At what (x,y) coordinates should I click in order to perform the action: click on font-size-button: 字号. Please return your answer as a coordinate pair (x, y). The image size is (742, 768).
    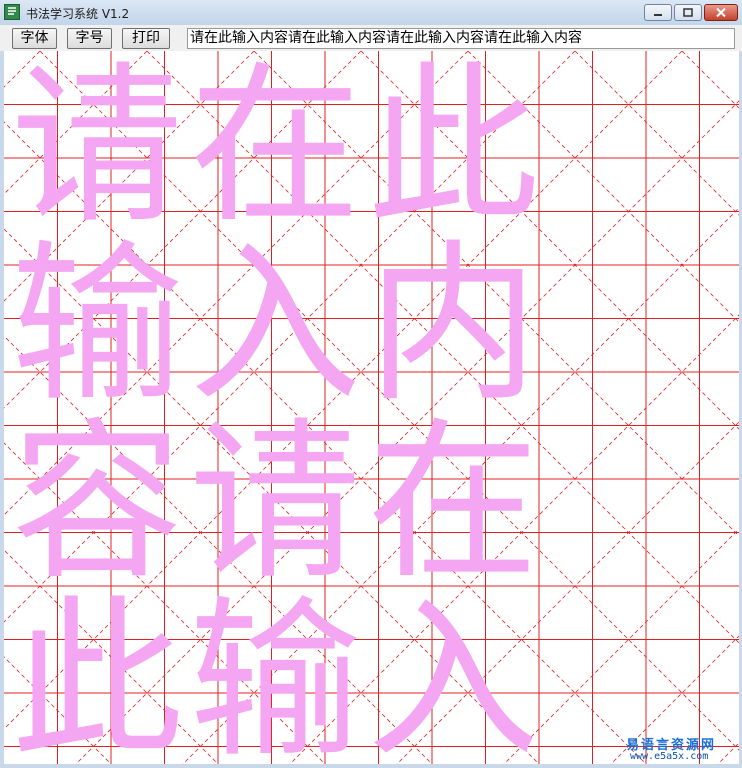
    Looking at the image, I should click on (89, 38).